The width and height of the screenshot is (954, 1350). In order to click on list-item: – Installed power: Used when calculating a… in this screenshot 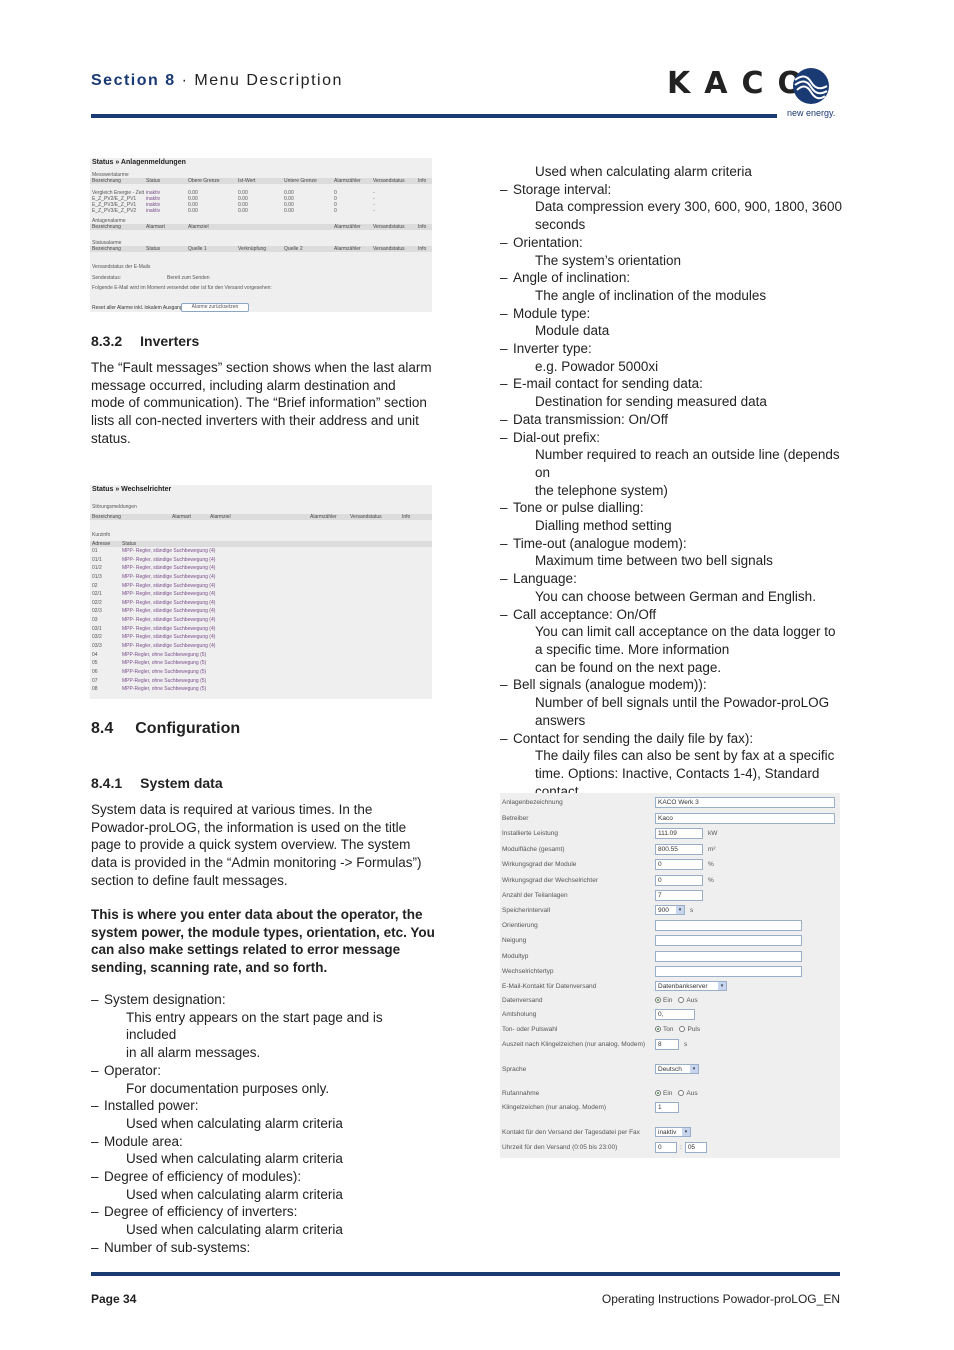, I will do `click(263, 1114)`.